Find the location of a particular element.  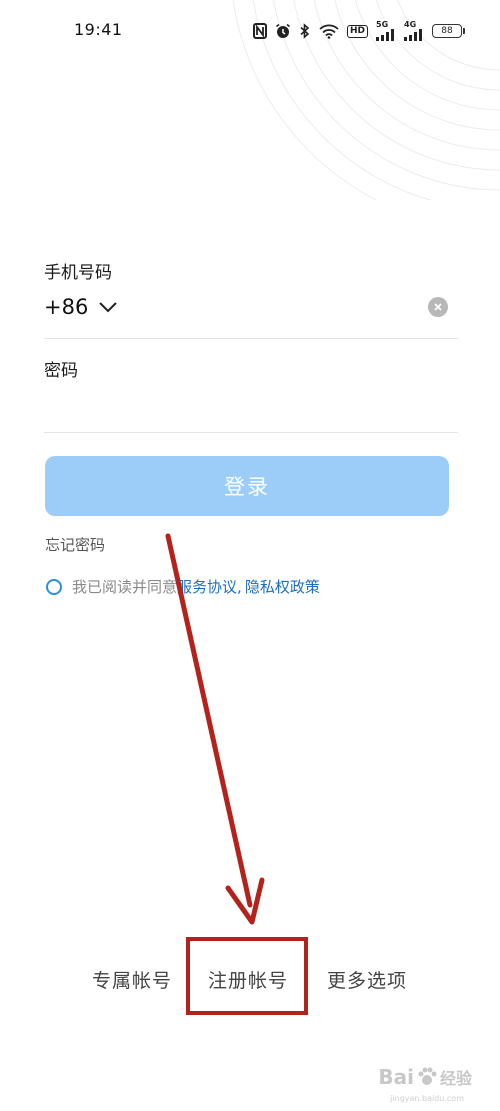

privacy-link: 隐私权政策 is located at coordinates (282, 586).